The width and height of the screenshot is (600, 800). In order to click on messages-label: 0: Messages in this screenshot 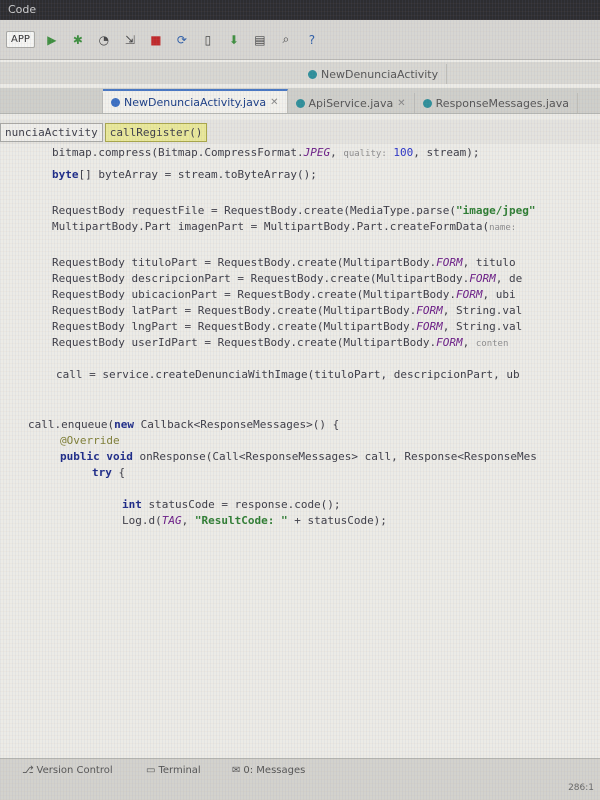, I will do `click(274, 770)`.